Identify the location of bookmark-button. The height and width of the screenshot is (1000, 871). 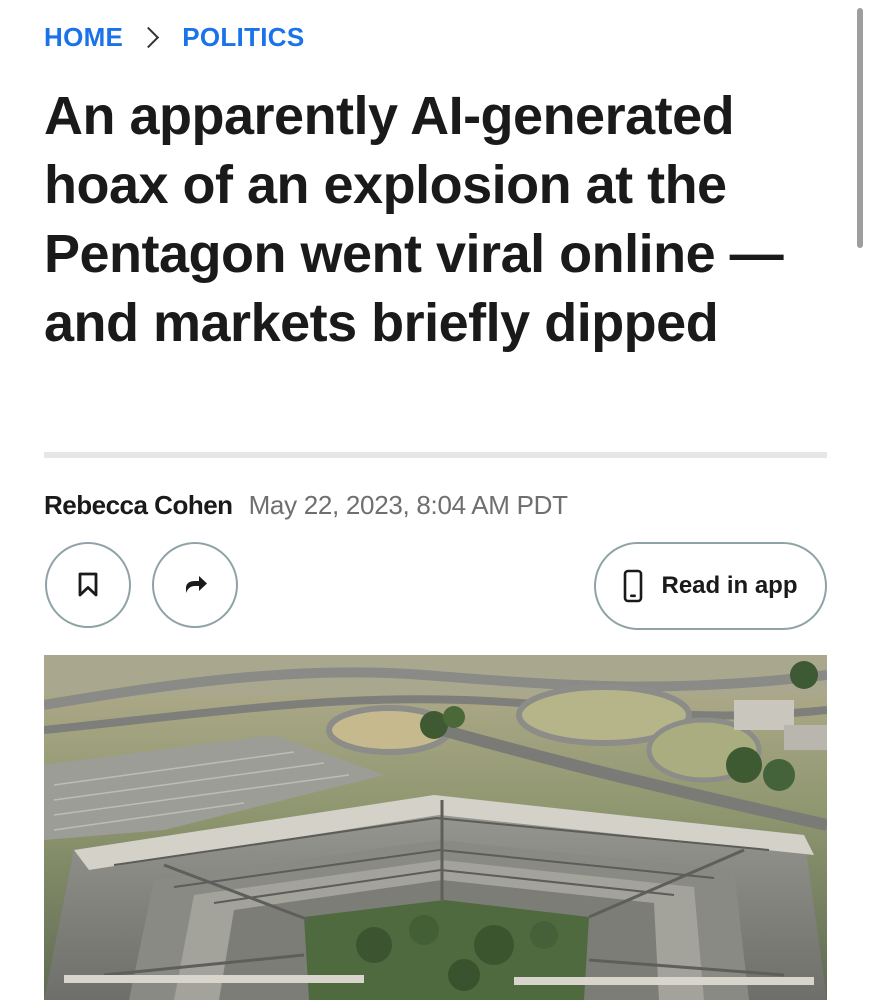
(88, 585).